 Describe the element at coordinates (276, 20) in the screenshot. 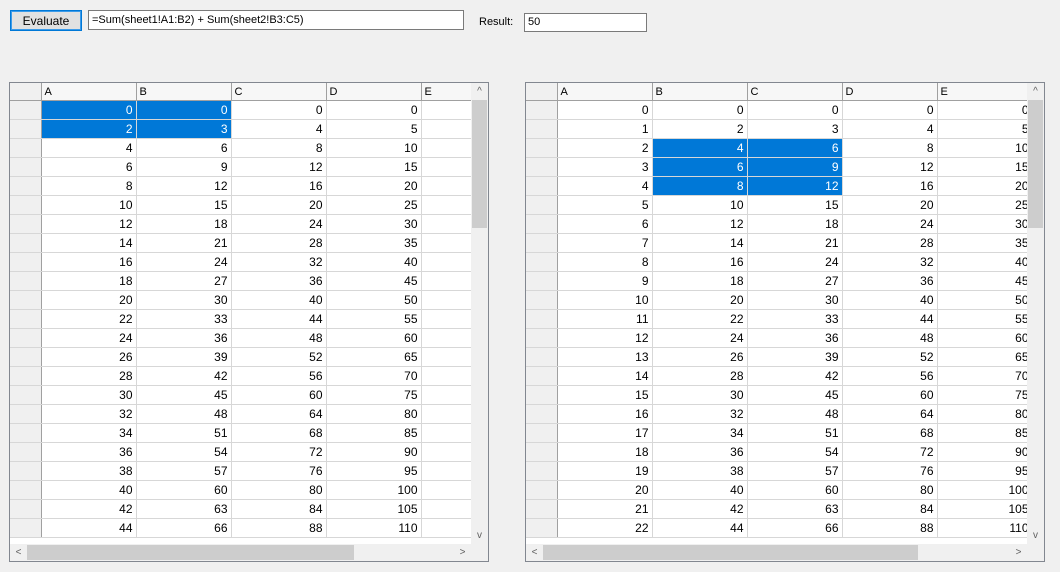

I see `formula-input: =Sum(sheet1!A1:B2) + Sum(sheet2!B3:C5)` at that location.